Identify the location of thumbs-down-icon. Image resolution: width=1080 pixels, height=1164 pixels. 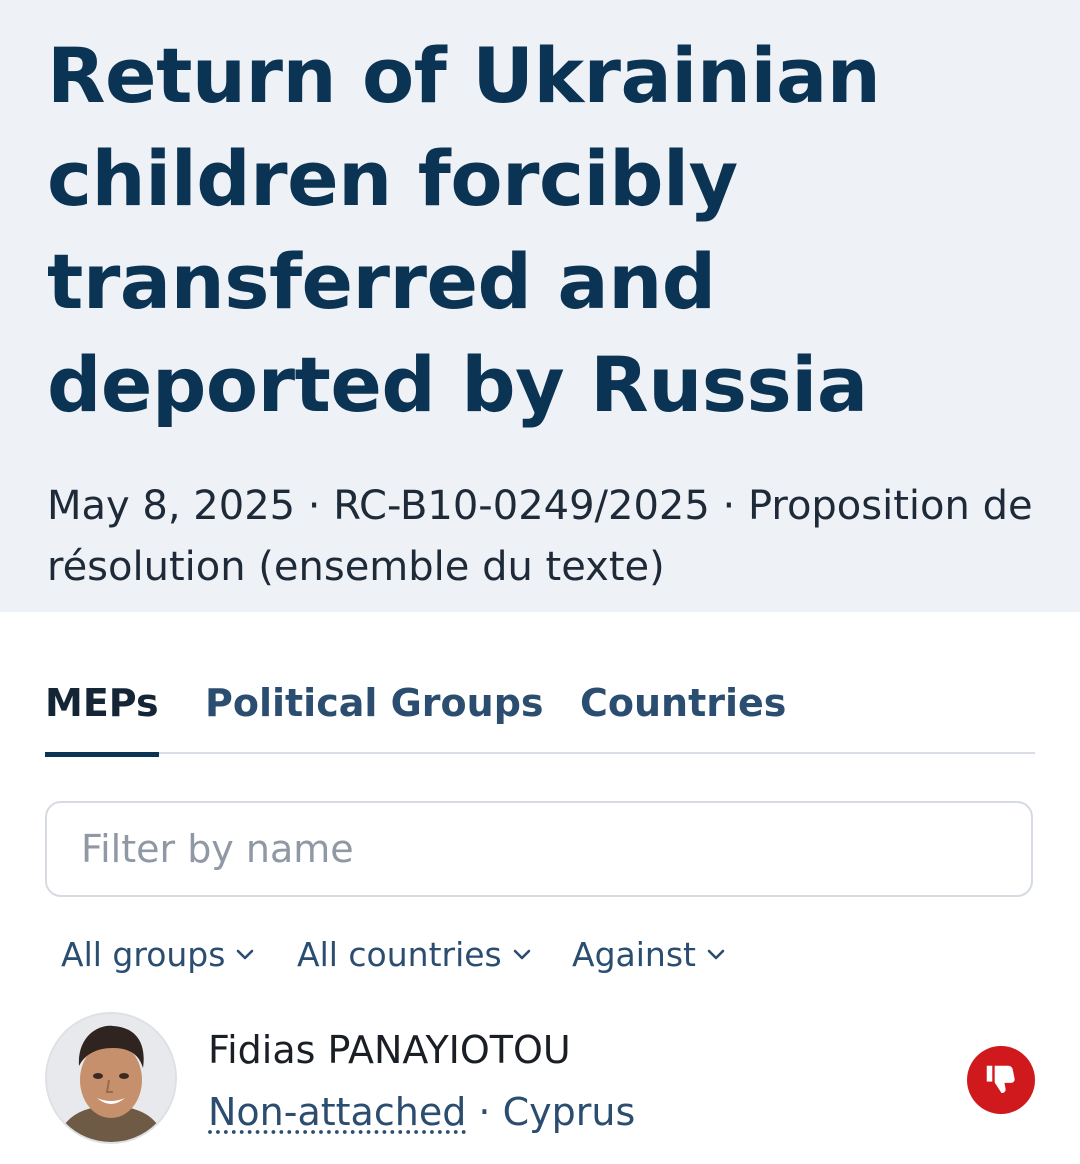
(1000, 1079).